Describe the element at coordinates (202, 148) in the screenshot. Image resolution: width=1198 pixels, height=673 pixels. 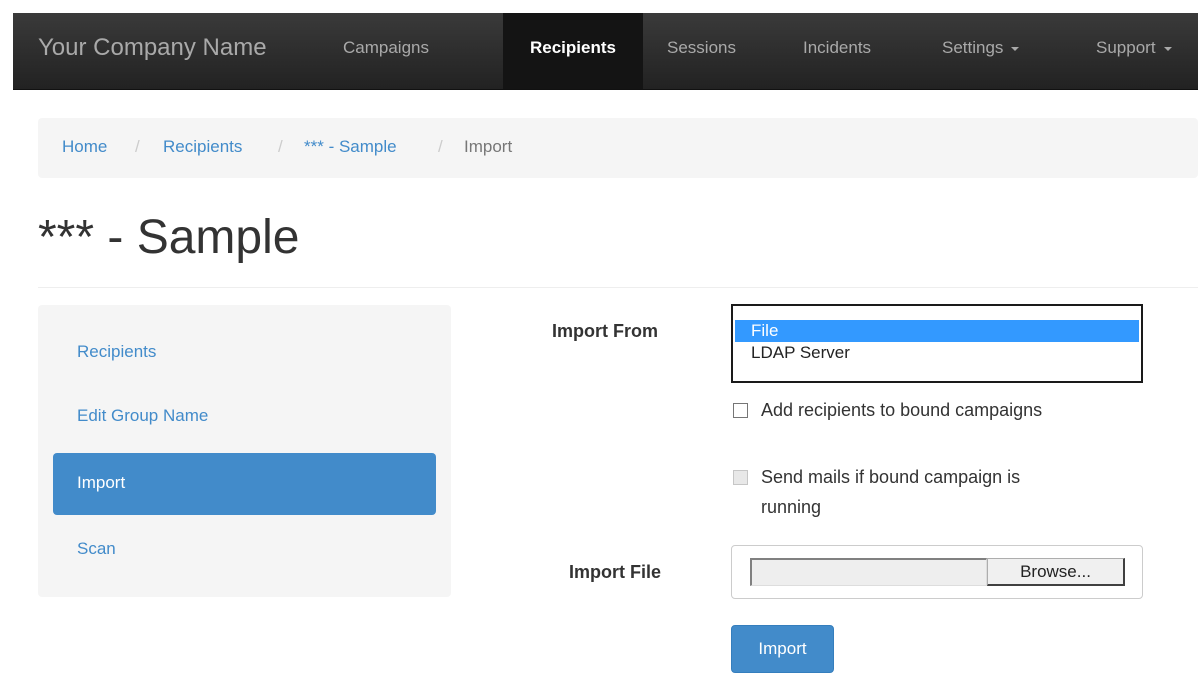
I see `breadcrumb-recipients: Recipients` at that location.